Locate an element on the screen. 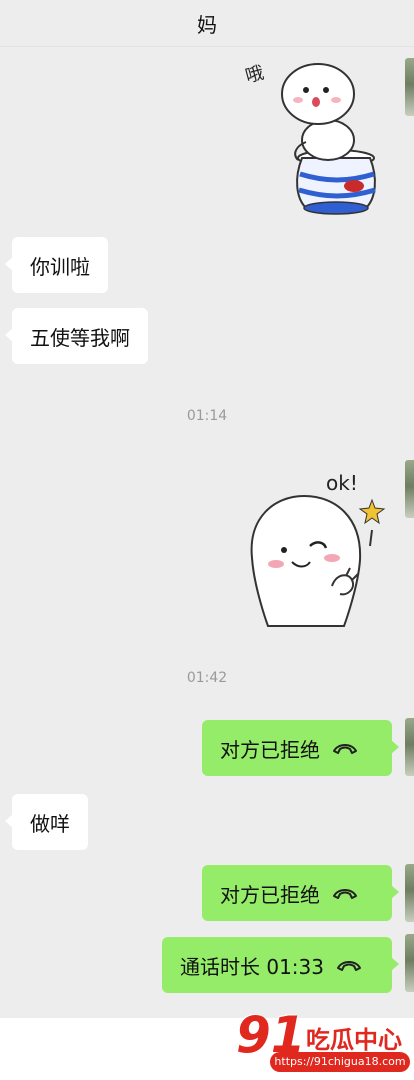 The image size is (414, 1080). message-bubble-incoming: 你训啦 is located at coordinates (56, 265).